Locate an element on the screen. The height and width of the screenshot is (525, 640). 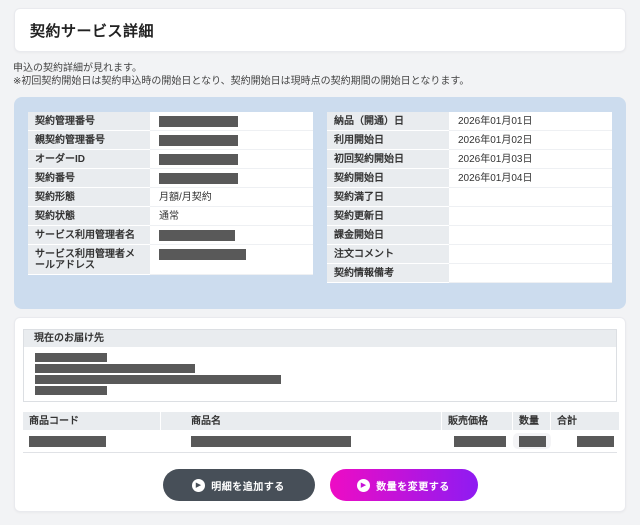
column-header-sale-price: 販売価格 is located at coordinates (477, 421).